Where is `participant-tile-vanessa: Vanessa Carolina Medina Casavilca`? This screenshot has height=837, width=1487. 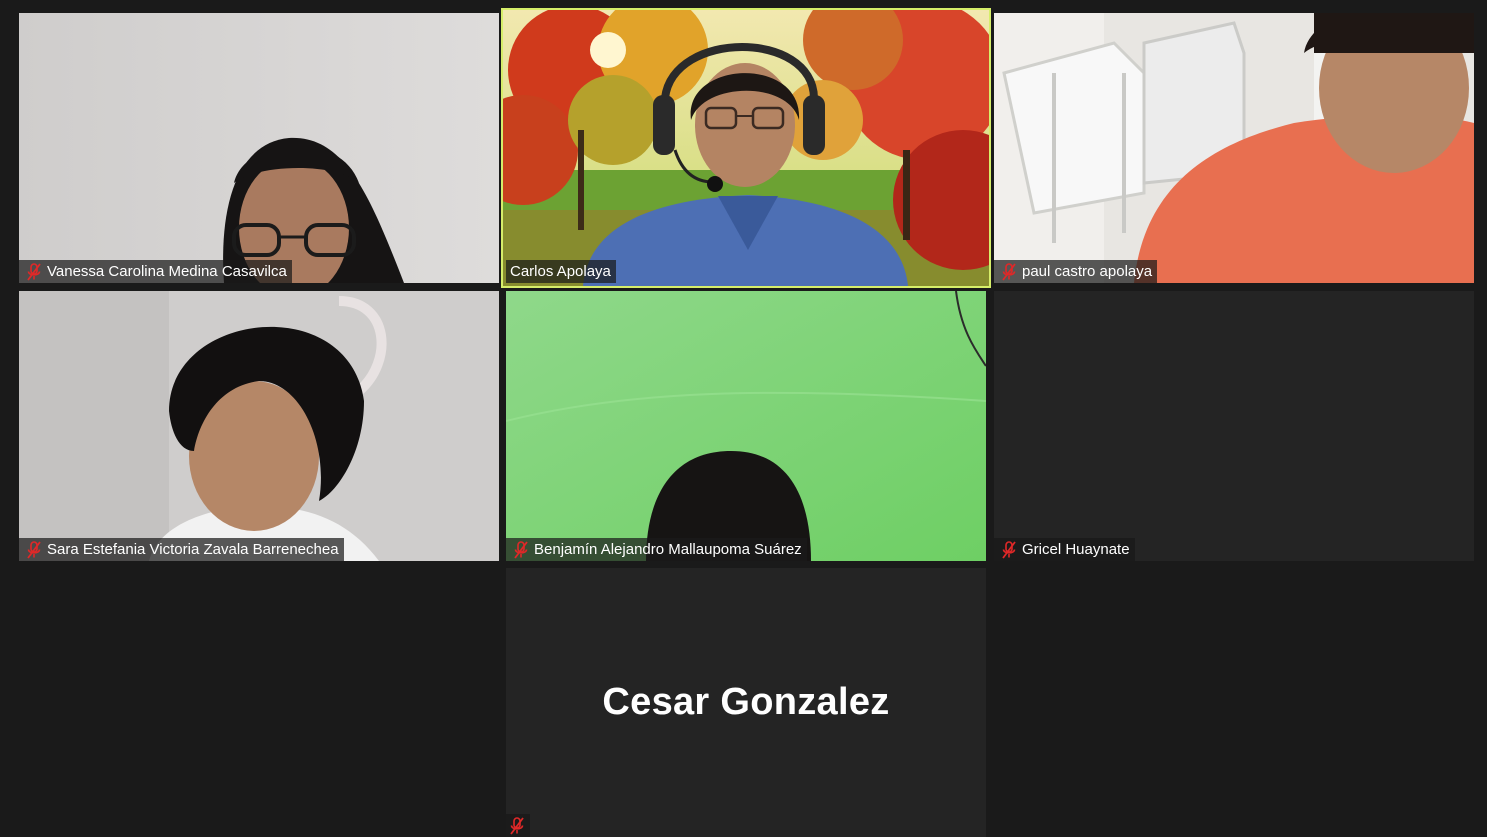
participant-tile-vanessa: Vanessa Carolina Medina Casavilca is located at coordinates (259, 148).